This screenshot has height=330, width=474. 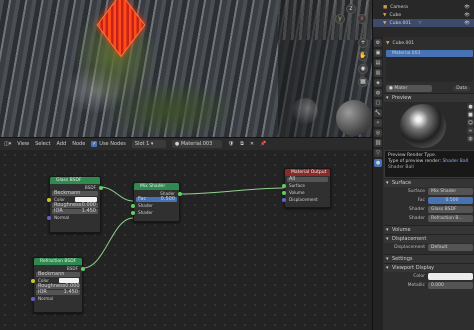 What do you see at coordinates (429, 268) in the screenshot?
I see `viewport-display-panel-header: Viewport Display` at bounding box center [429, 268].